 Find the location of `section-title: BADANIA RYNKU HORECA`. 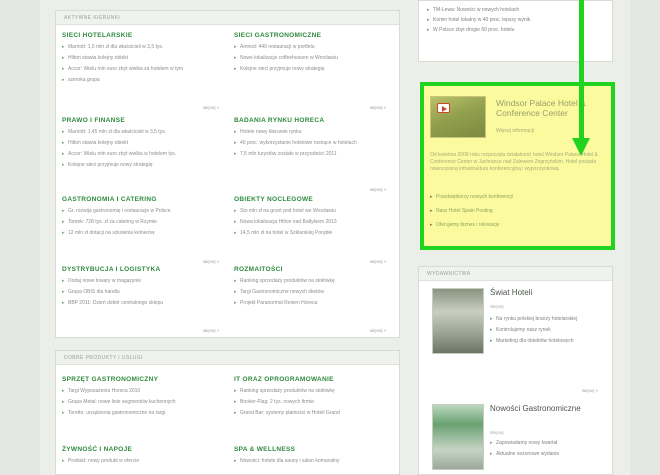

section-title: BADANIA RYNKU HORECA is located at coordinates (316, 120).